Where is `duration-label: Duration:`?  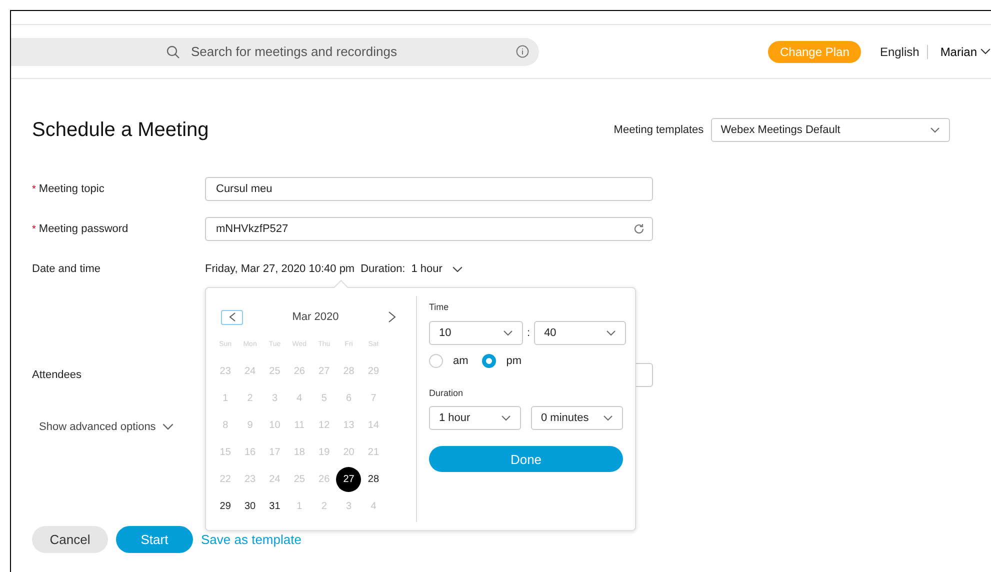 duration-label: Duration: is located at coordinates (383, 269).